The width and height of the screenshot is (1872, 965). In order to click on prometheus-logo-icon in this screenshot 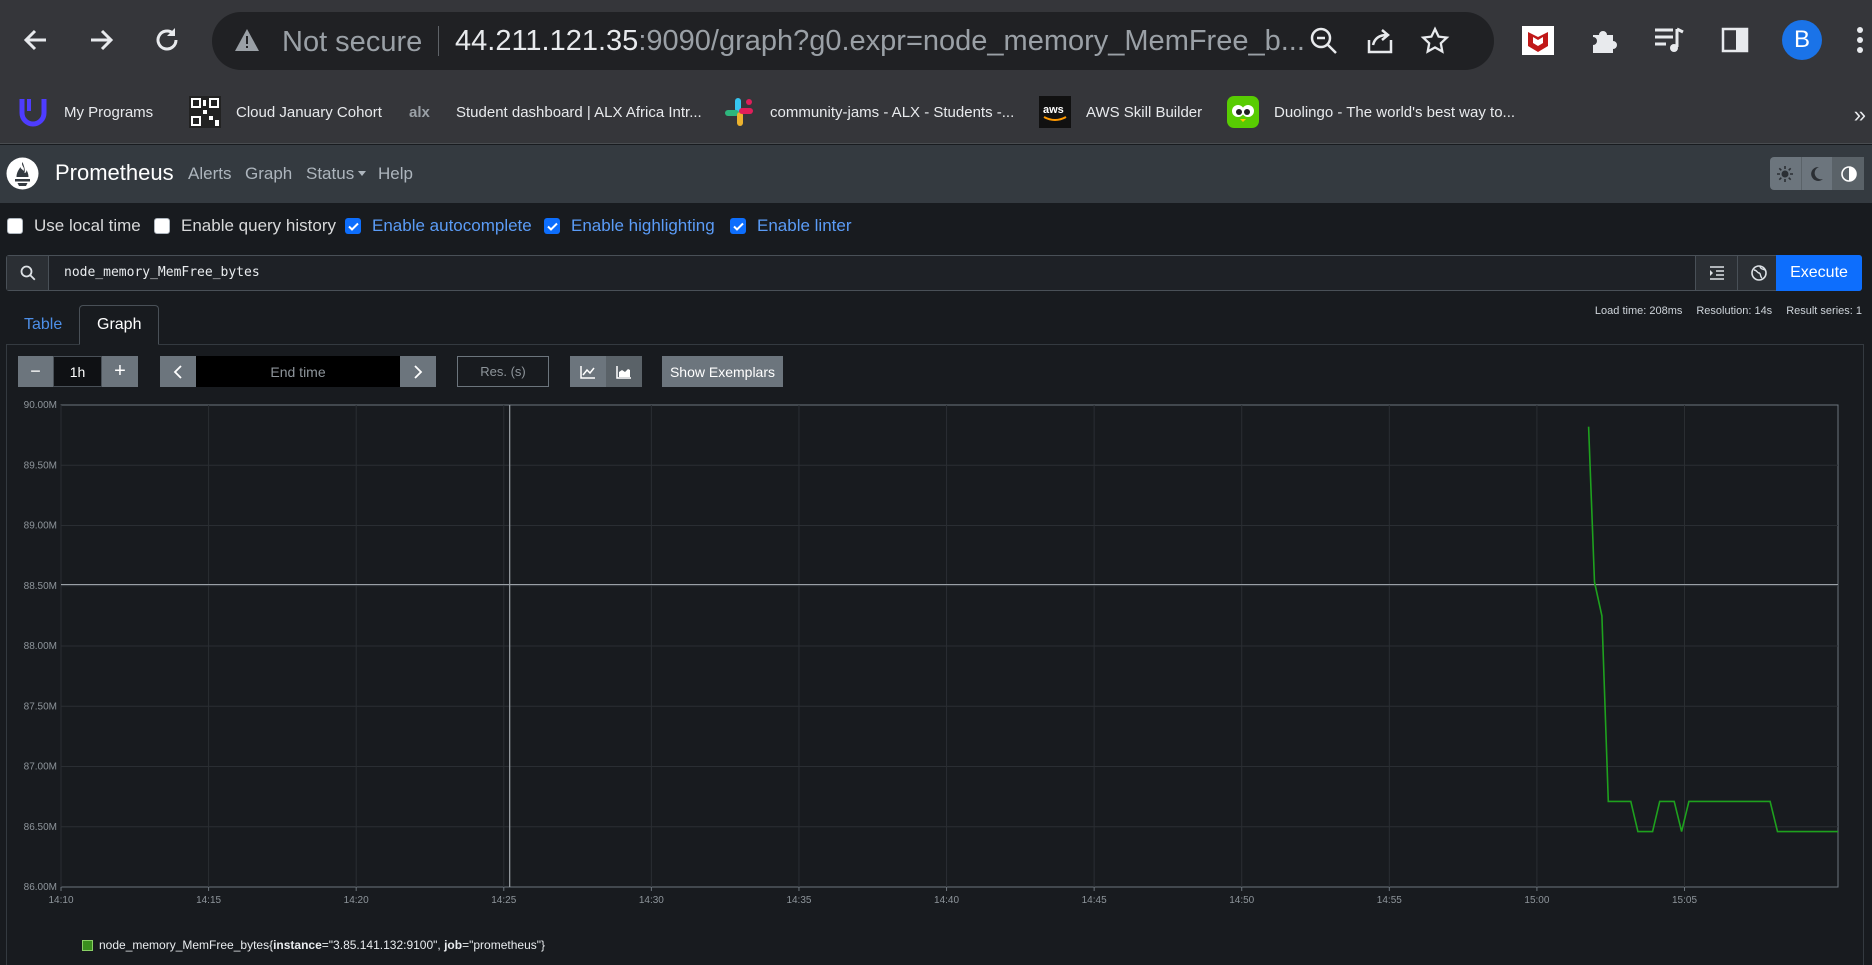, I will do `click(22, 173)`.